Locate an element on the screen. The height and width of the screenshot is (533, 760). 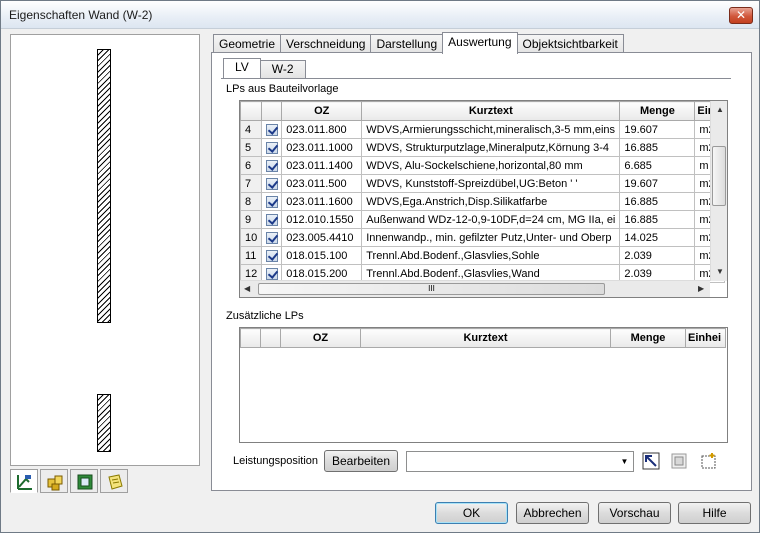
new-position-button is located at coordinates (710, 462).